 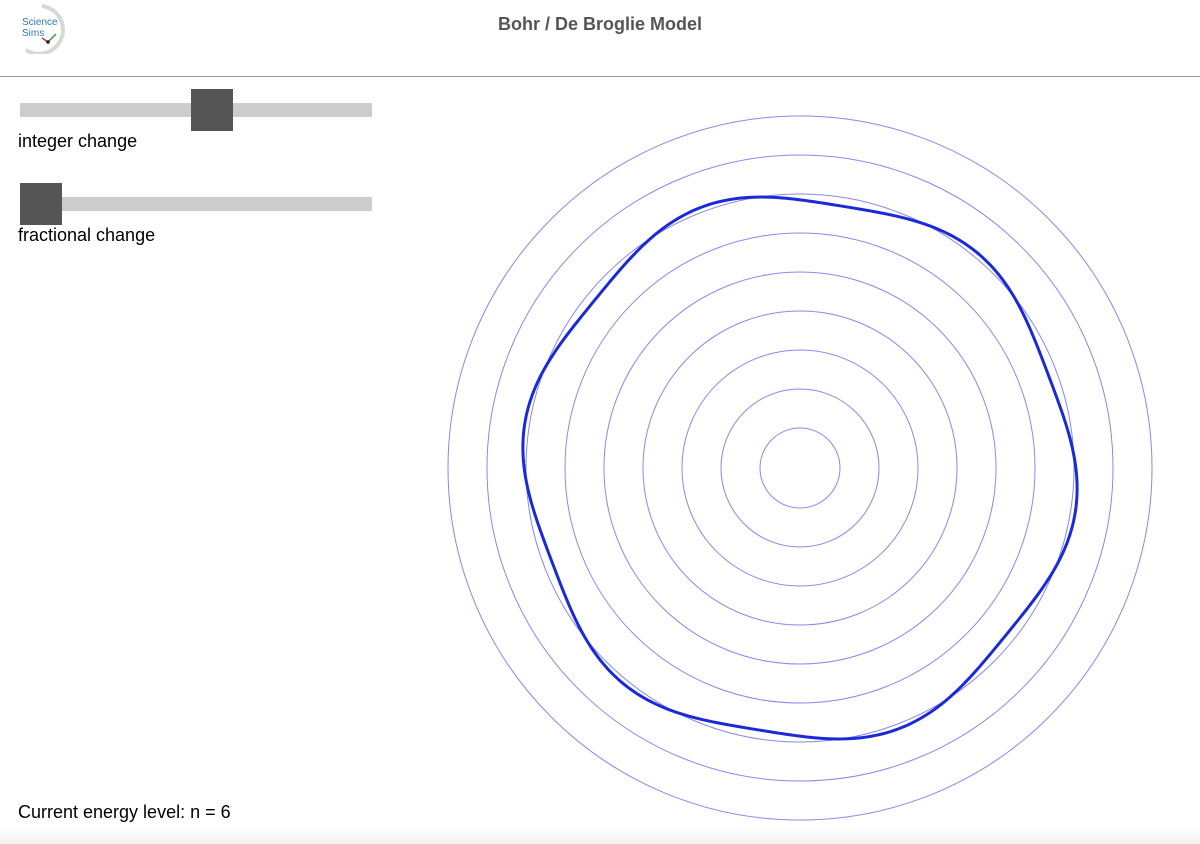 What do you see at coordinates (600, 38) in the screenshot?
I see `header-bar: Science Sims Bohr / De Broglie Model` at bounding box center [600, 38].